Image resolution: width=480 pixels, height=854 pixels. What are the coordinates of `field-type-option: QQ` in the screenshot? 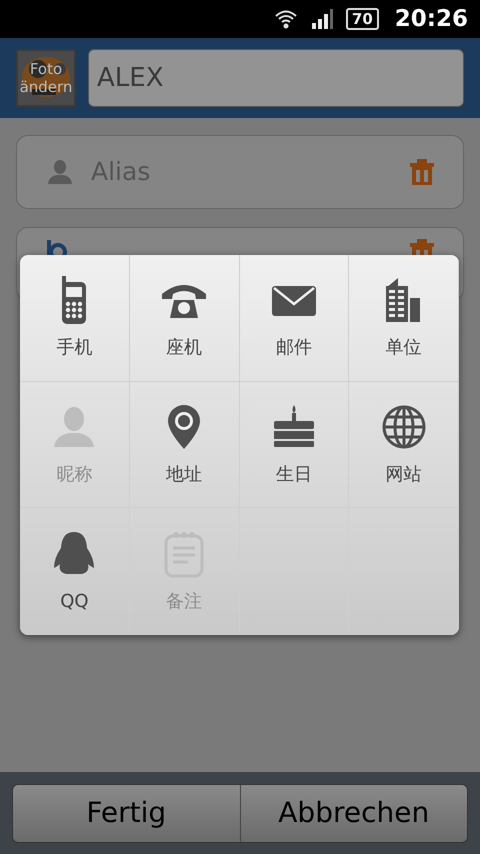 It's located at (75, 571).